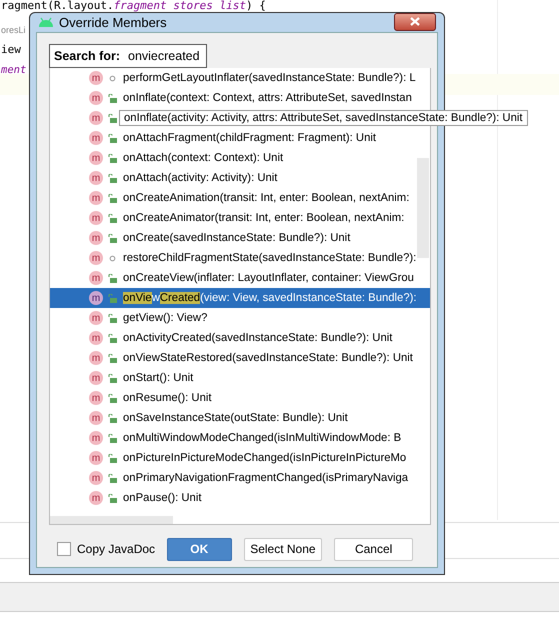 The image size is (559, 622). What do you see at coordinates (269, 258) in the screenshot?
I see `method-signature: restoreChildFragmentState(savedInstanceState: Bundle?):` at bounding box center [269, 258].